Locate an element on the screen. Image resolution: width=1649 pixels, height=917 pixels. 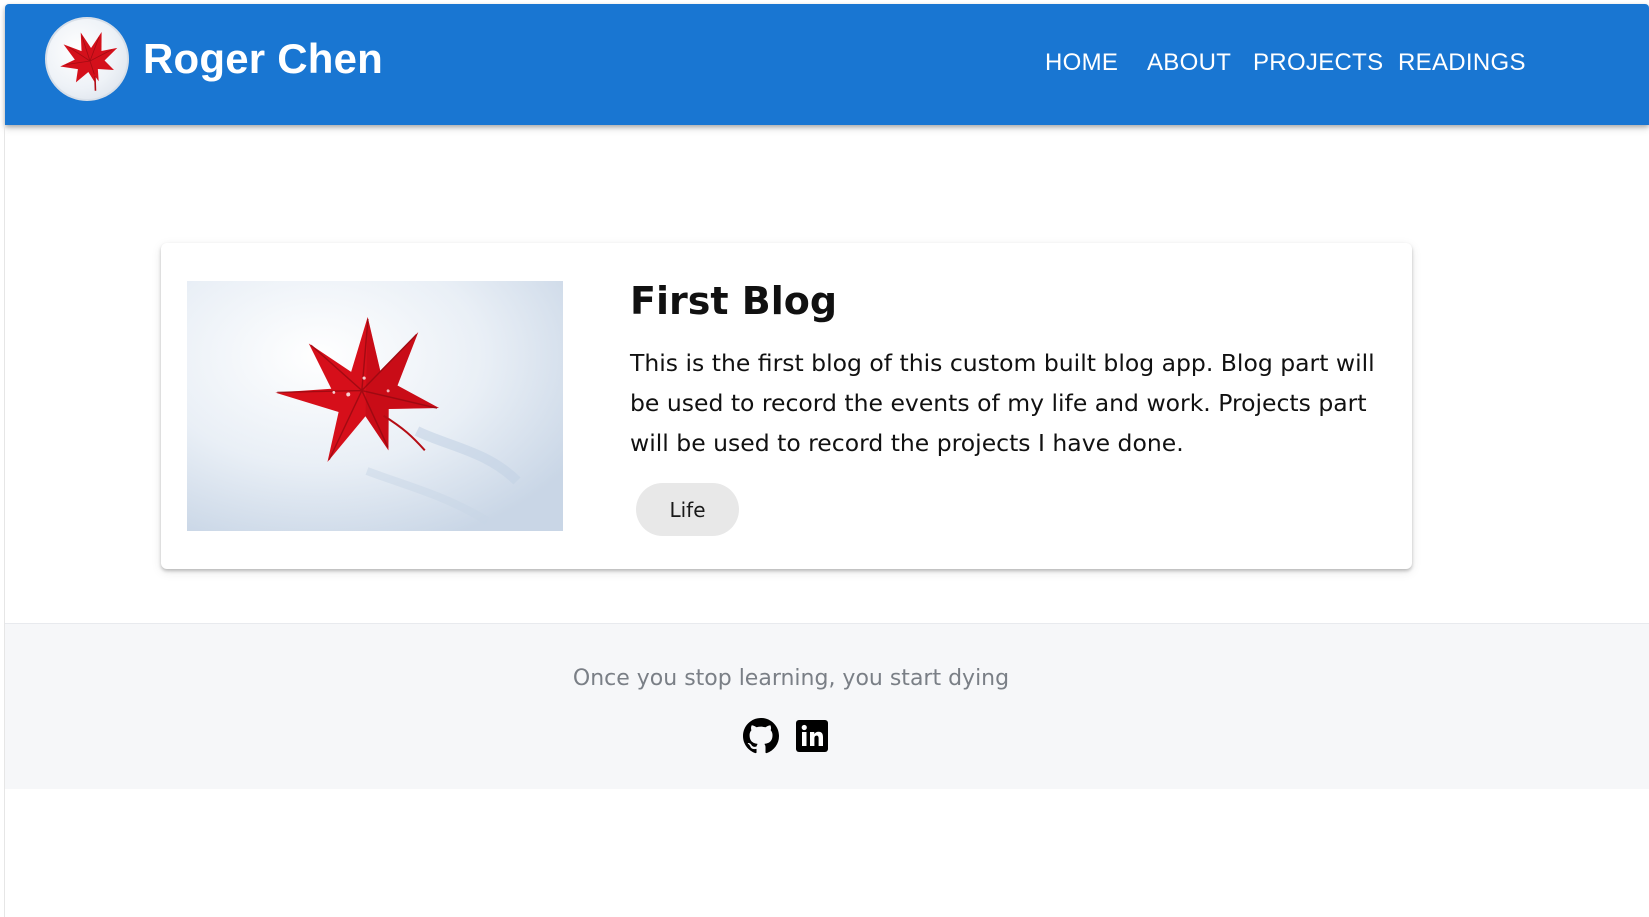
brand-name: Roger Chen is located at coordinates (263, 58).